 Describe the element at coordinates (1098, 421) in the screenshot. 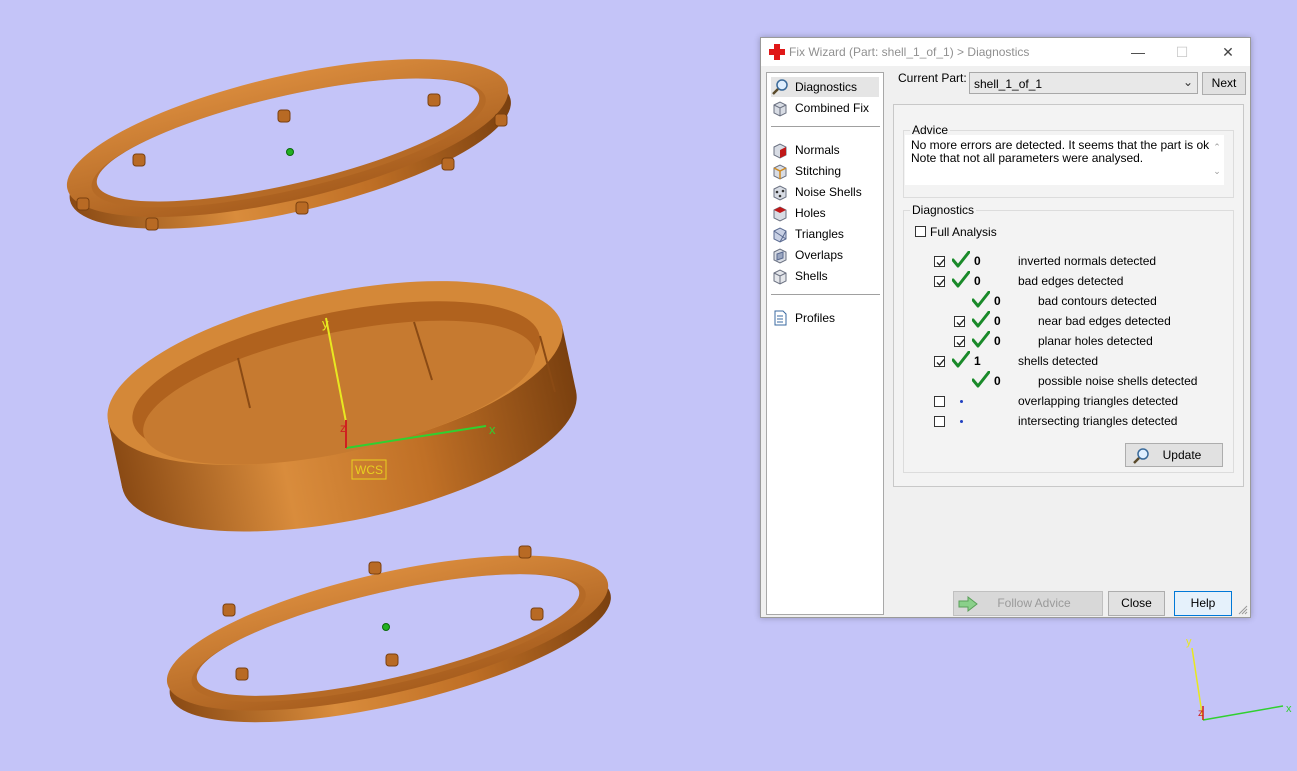

I see `diagnostic-label: intersecting triangles detected` at that location.